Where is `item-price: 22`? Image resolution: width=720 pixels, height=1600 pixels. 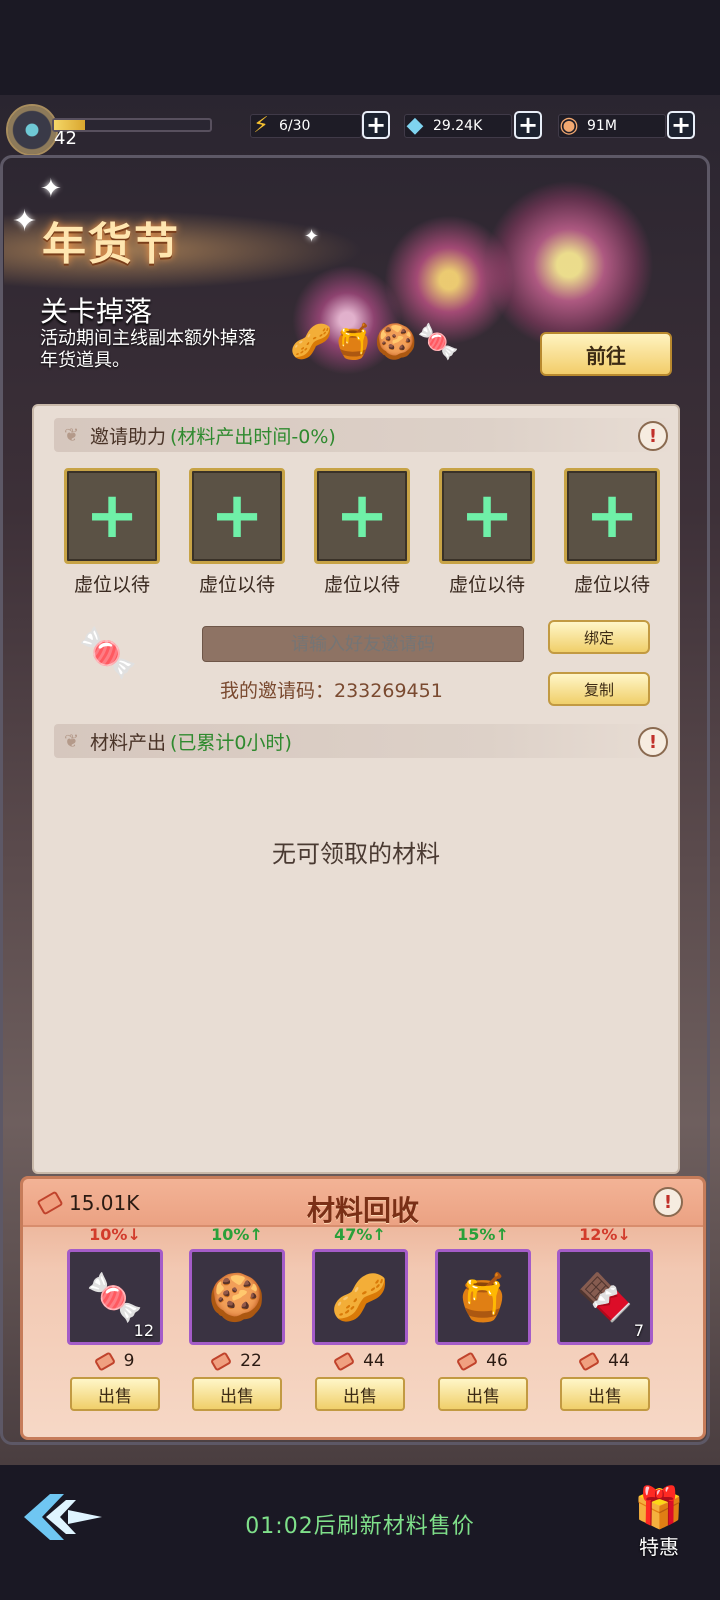
item-price: 22 is located at coordinates (237, 1361).